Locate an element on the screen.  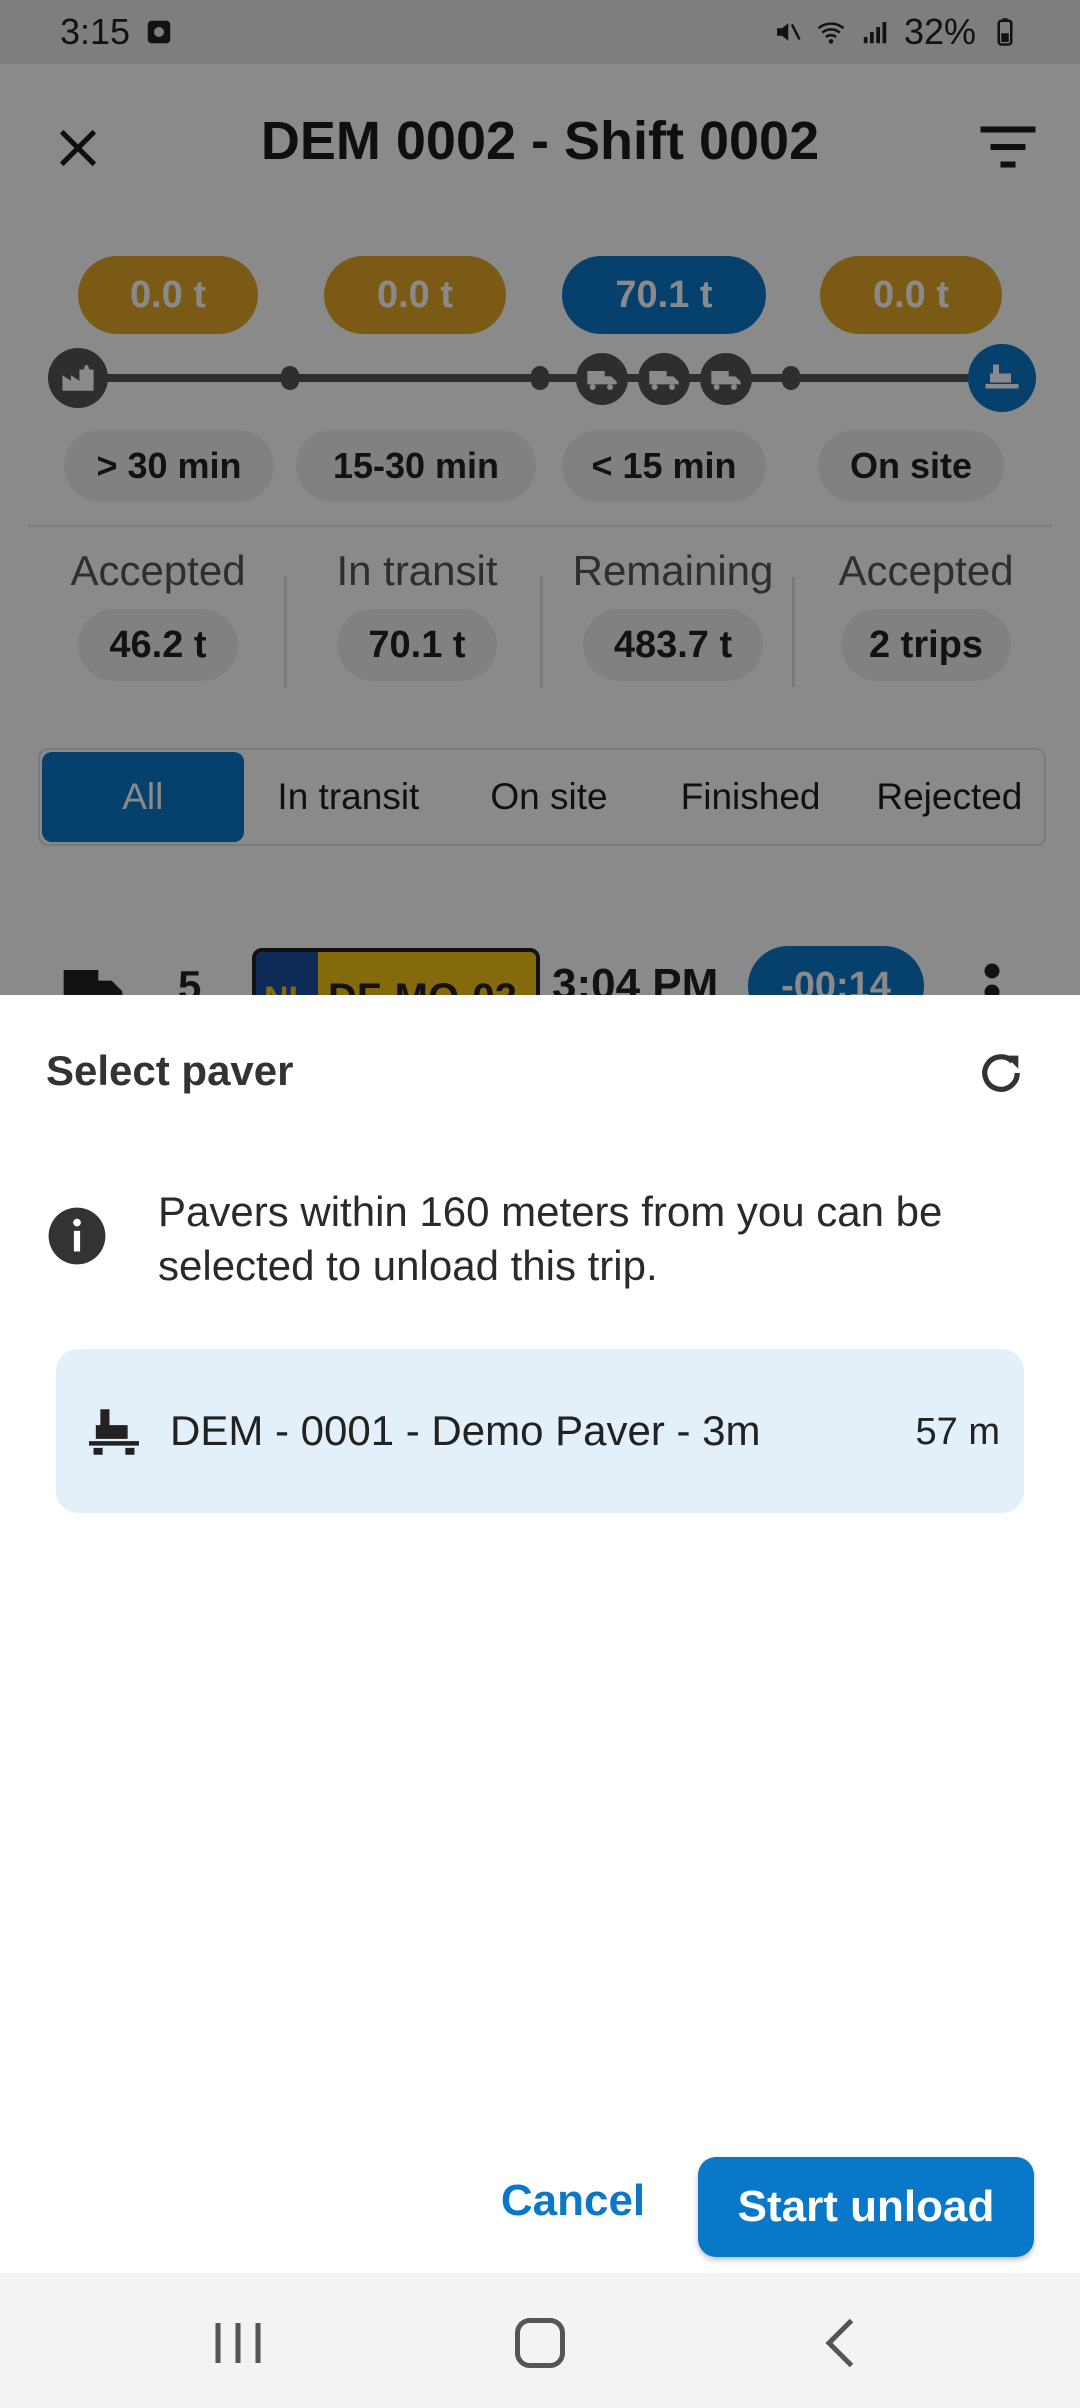
system-nav-bar is located at coordinates (540, 2340).